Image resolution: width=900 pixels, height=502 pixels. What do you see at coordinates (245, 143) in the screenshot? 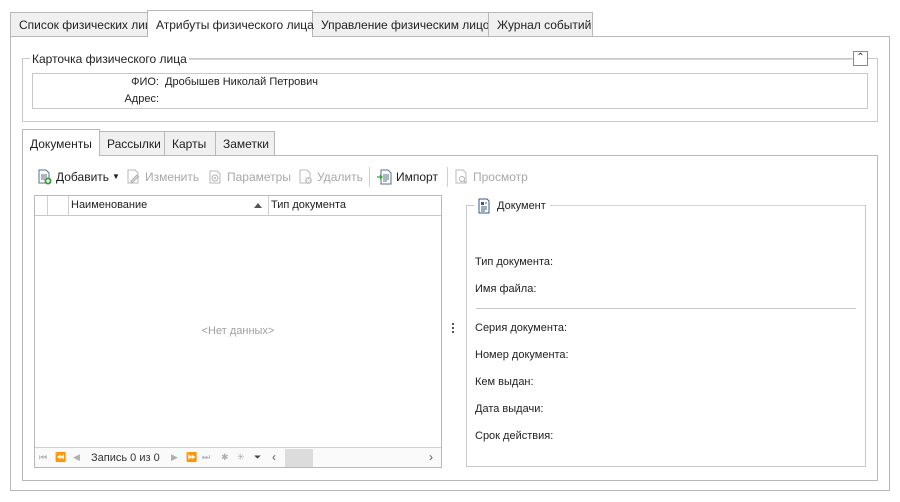
I see `tab-notes: Заметки` at bounding box center [245, 143].